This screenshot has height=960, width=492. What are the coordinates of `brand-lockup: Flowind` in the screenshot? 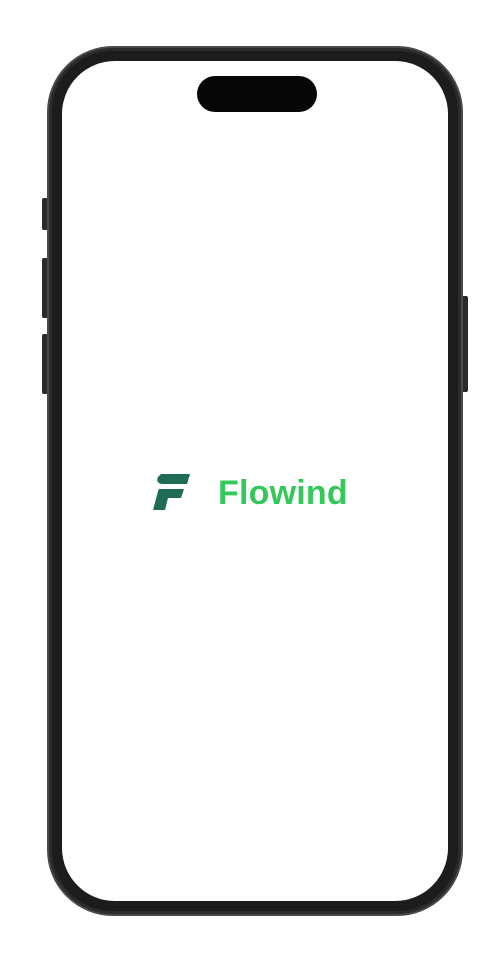 It's located at (249, 493).